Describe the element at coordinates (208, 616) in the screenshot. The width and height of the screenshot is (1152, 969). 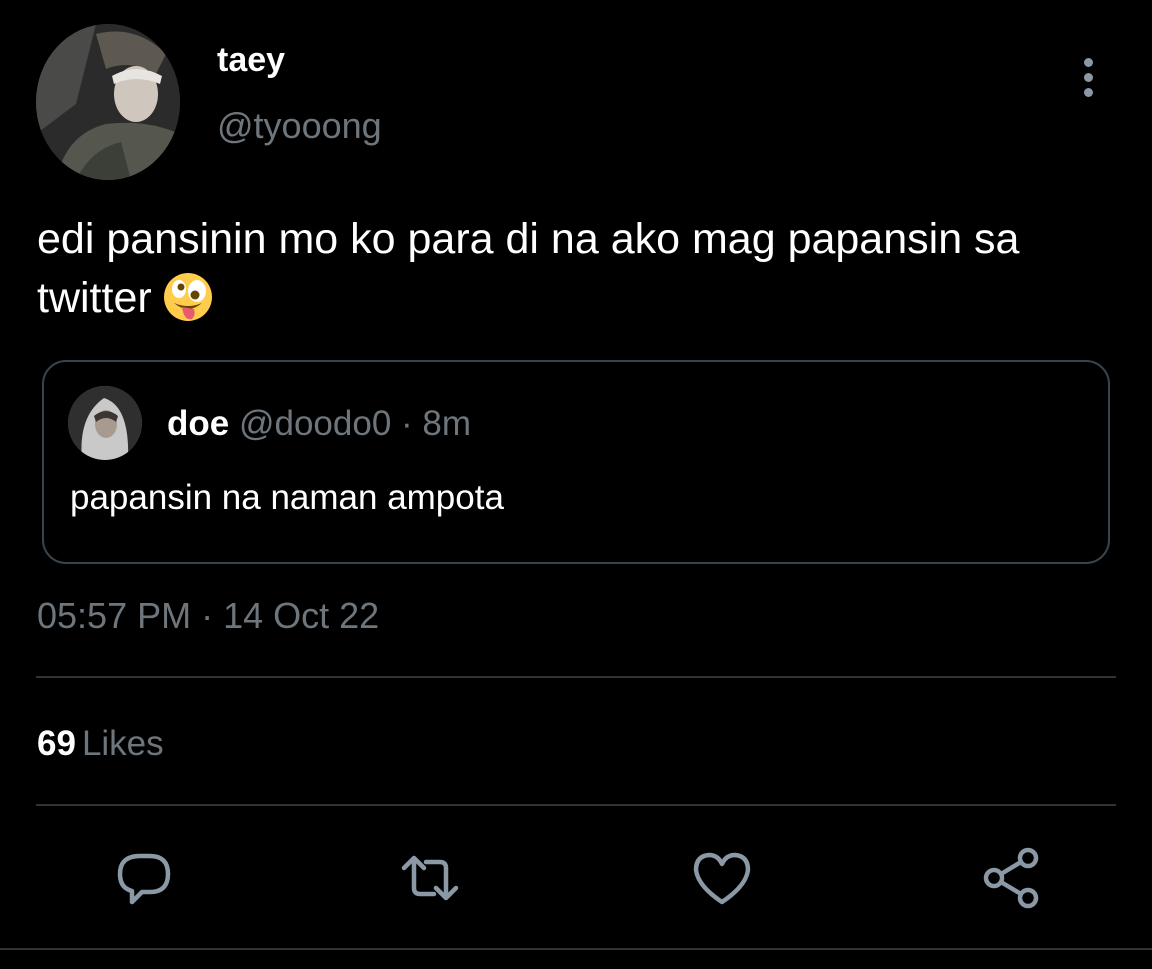
I see `tweet-timestamp: 05:57 PM · 14 Oct 22` at that location.